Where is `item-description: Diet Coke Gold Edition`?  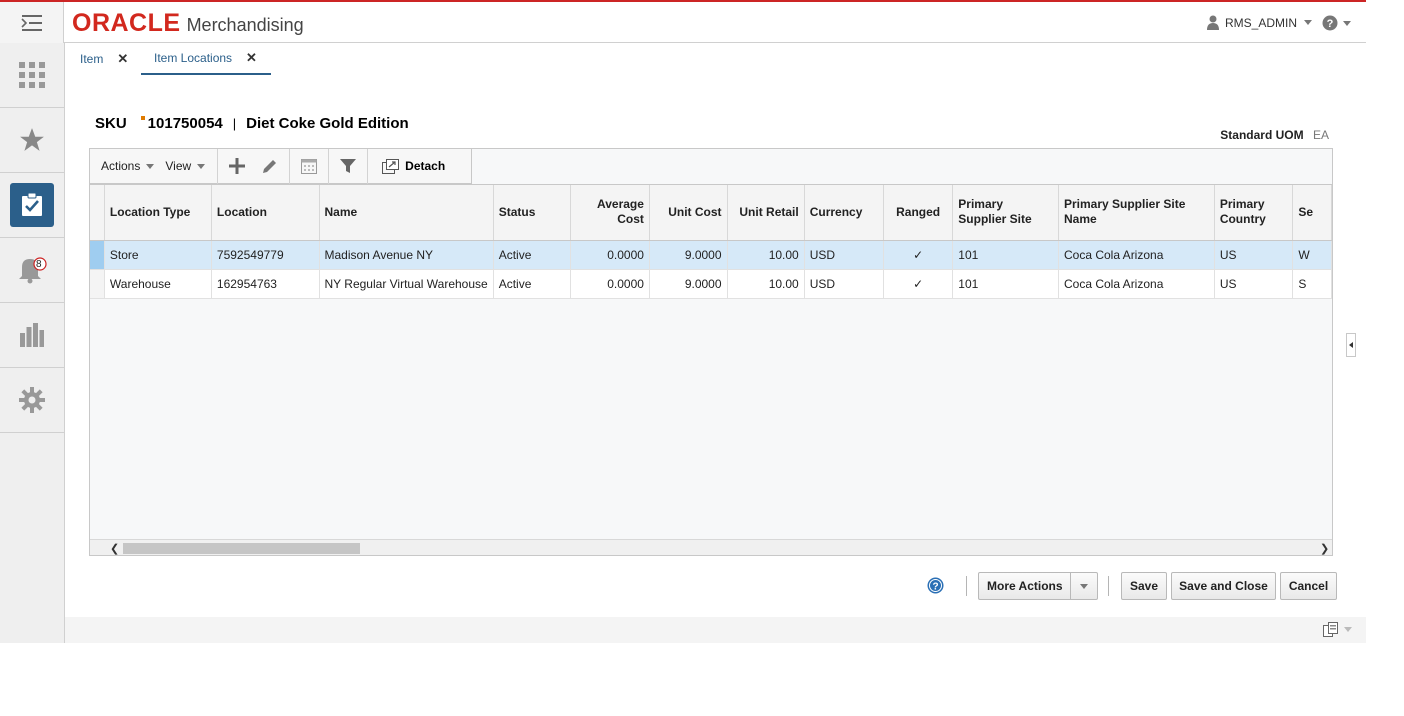
item-description: Diet Coke Gold Edition is located at coordinates (327, 123).